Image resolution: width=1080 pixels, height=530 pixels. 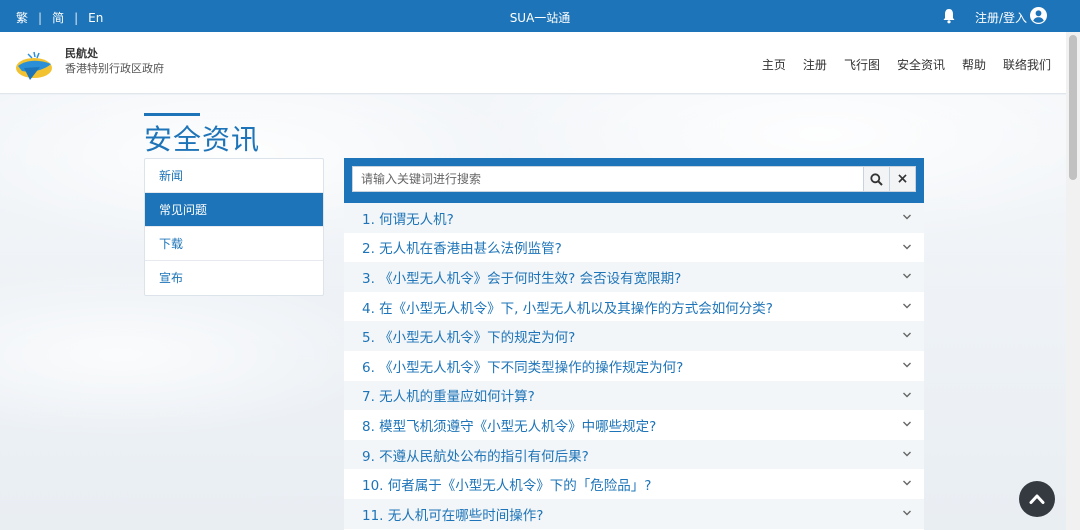 I want to click on faq-item: 10. 何者属于《小型无人机令》下的「危险品」?, so click(x=634, y=484).